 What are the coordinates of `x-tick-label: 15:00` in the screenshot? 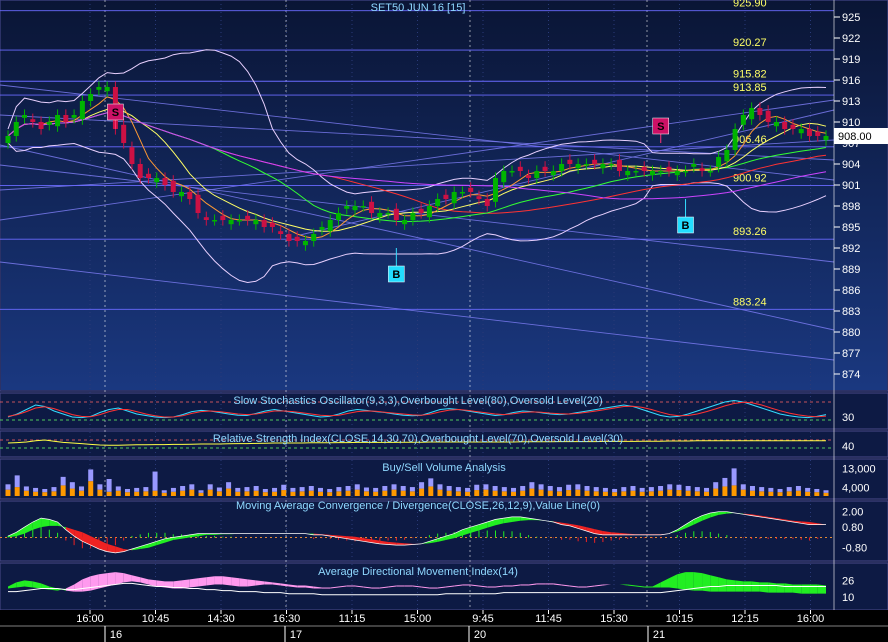 It's located at (418, 619).